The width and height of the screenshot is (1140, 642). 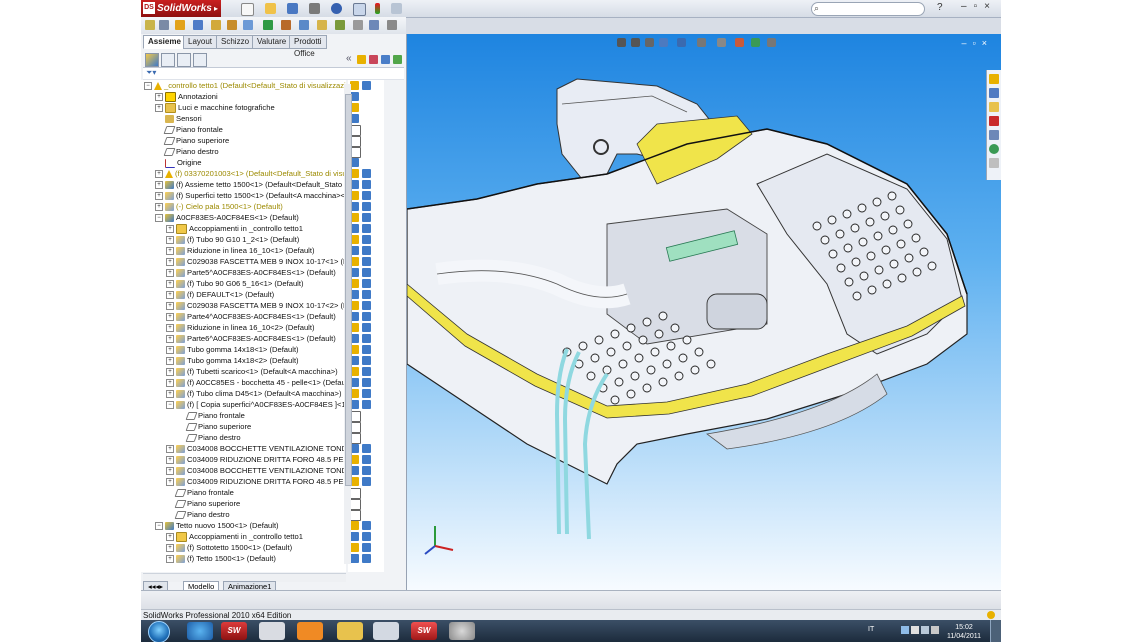 What do you see at coordinates (348, 290) in the screenshot?
I see `scrollbar-thumb` at bounding box center [348, 290].